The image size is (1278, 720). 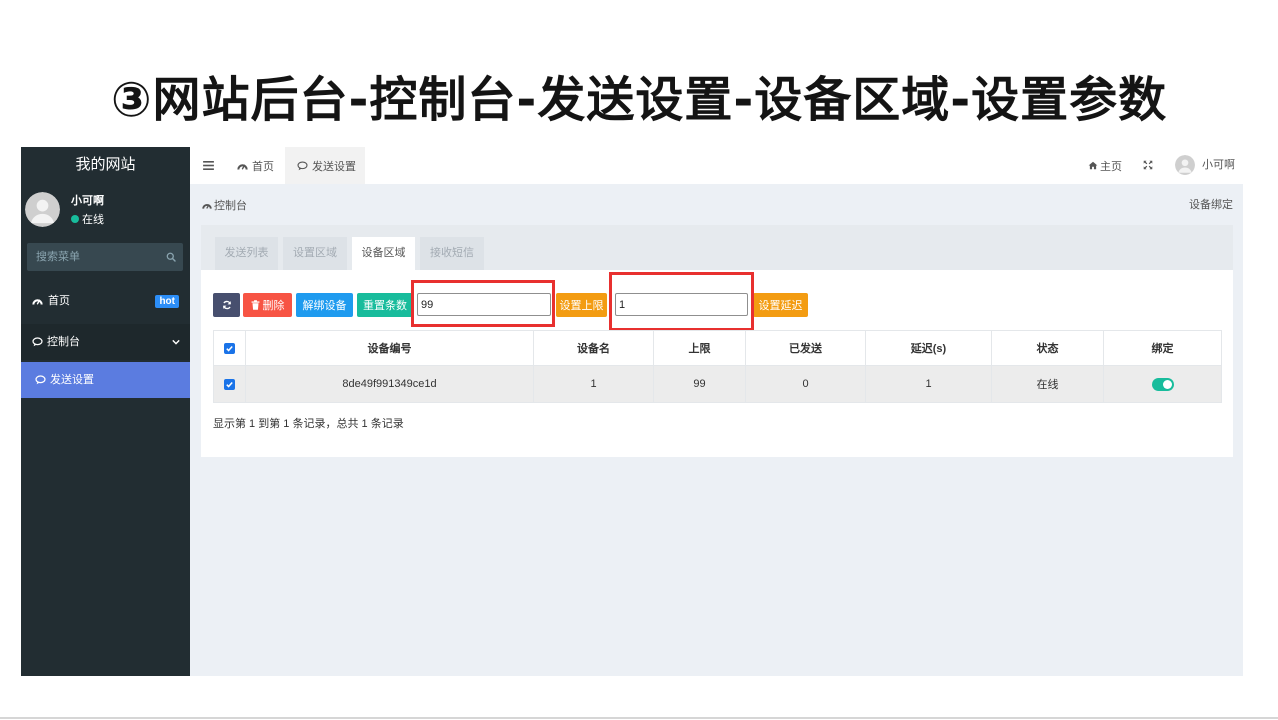 What do you see at coordinates (167, 301) in the screenshot?
I see `hot-badge: hot` at bounding box center [167, 301].